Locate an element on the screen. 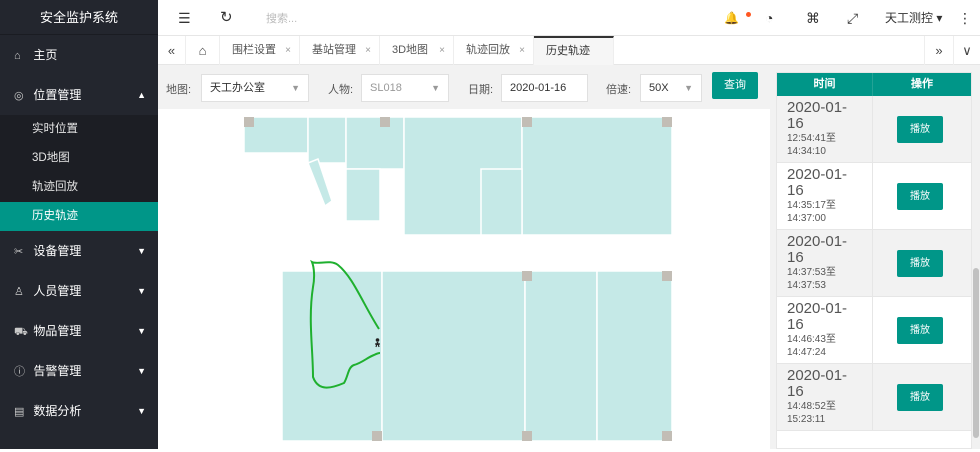  tab-label: 围栏设置 is located at coordinates (254, 50).